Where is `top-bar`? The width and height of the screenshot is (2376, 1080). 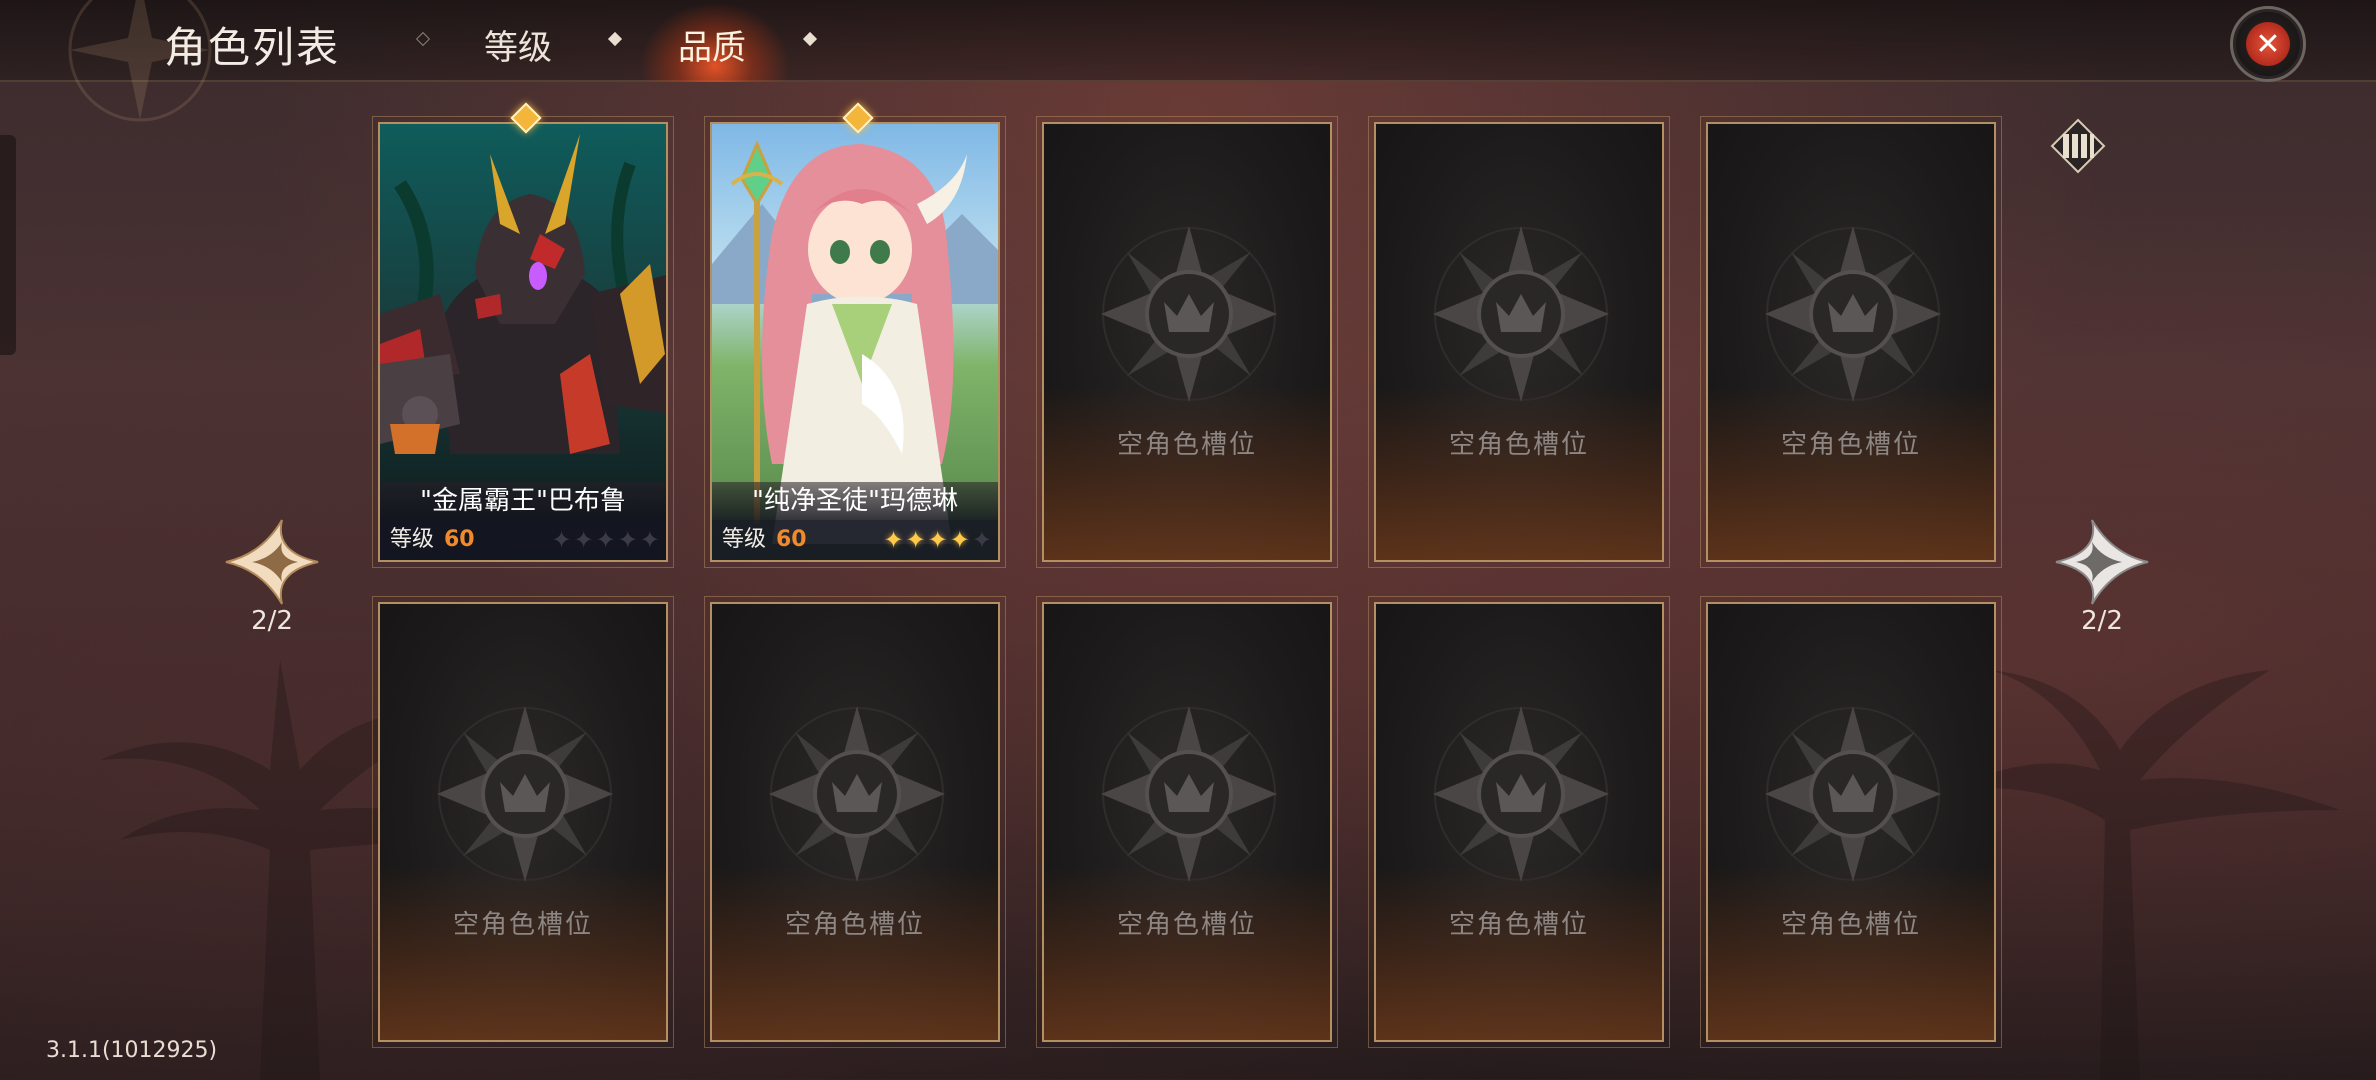 top-bar is located at coordinates (1188, 41).